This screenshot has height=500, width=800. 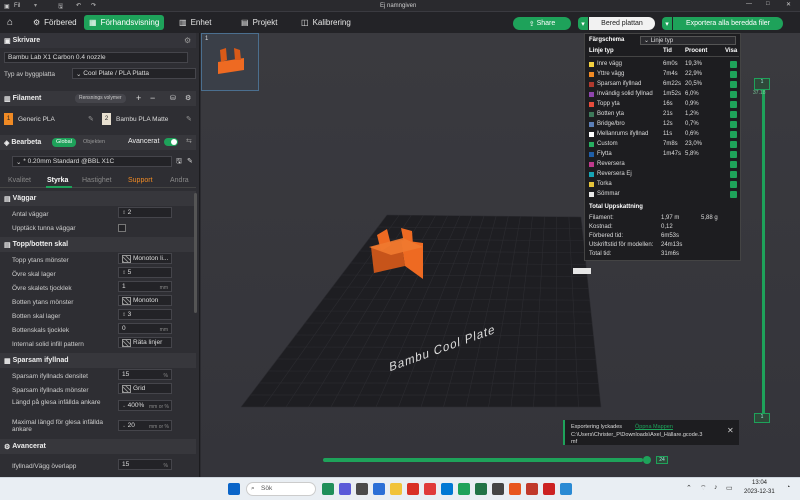 What do you see at coordinates (145, 405) in the screenshot?
I see `infill-anchor-input: ⌄ 400% mm or %` at bounding box center [145, 405].